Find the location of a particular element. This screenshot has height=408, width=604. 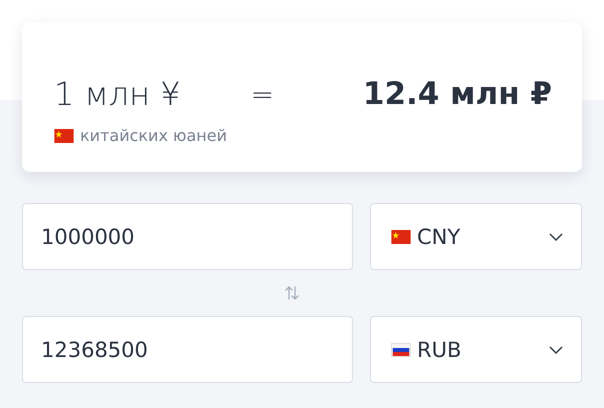

result-text: 12.4 млн ₽ is located at coordinates (457, 94).